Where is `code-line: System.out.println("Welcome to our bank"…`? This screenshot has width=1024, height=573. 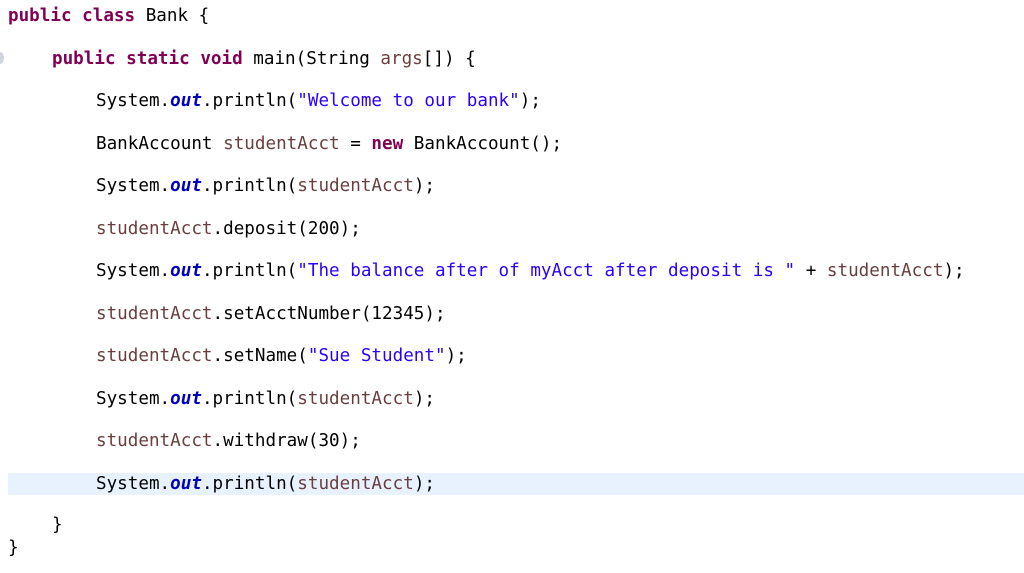
code-line: System.out.println("Welcome to our bank"… is located at coordinates (512, 101).